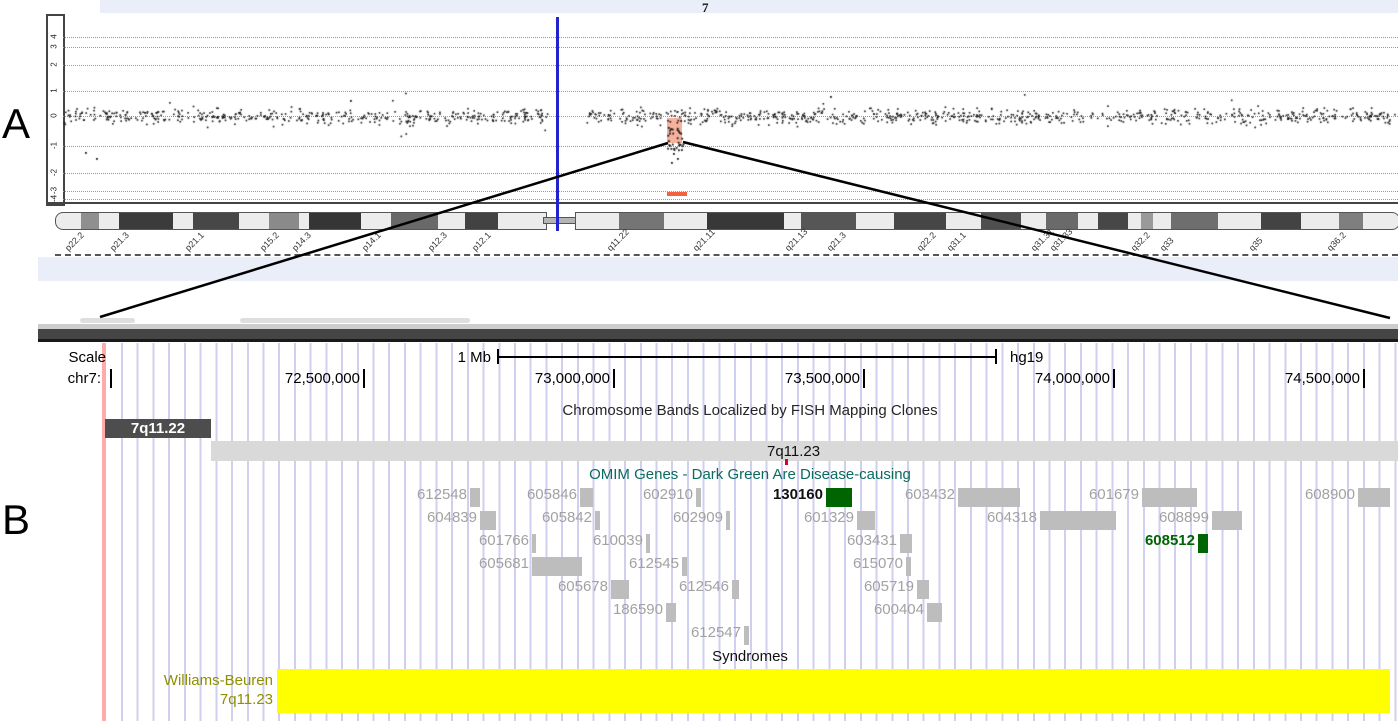  Describe the element at coordinates (654, 563) in the screenshot. I see `omim-gene-label: 612545` at that location.